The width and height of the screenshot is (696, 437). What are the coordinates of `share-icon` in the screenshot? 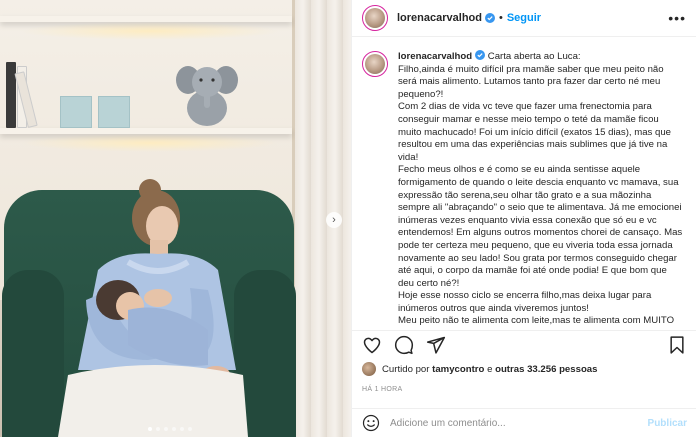 It's located at (436, 345).